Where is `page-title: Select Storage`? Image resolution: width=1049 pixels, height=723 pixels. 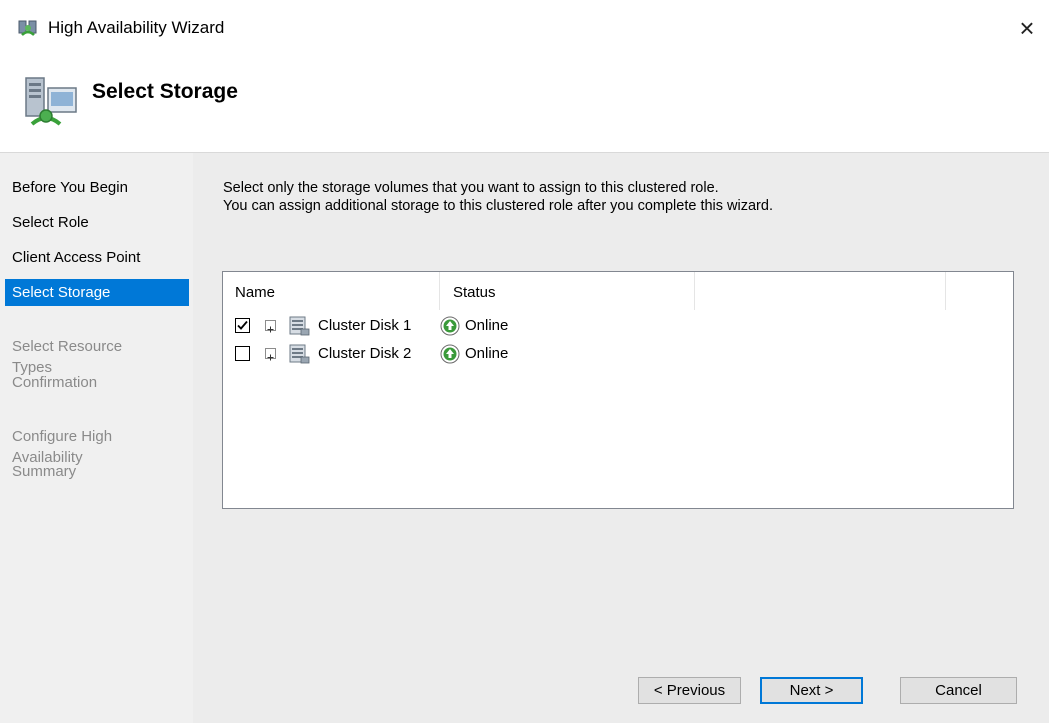
page-title: Select Storage is located at coordinates (165, 91).